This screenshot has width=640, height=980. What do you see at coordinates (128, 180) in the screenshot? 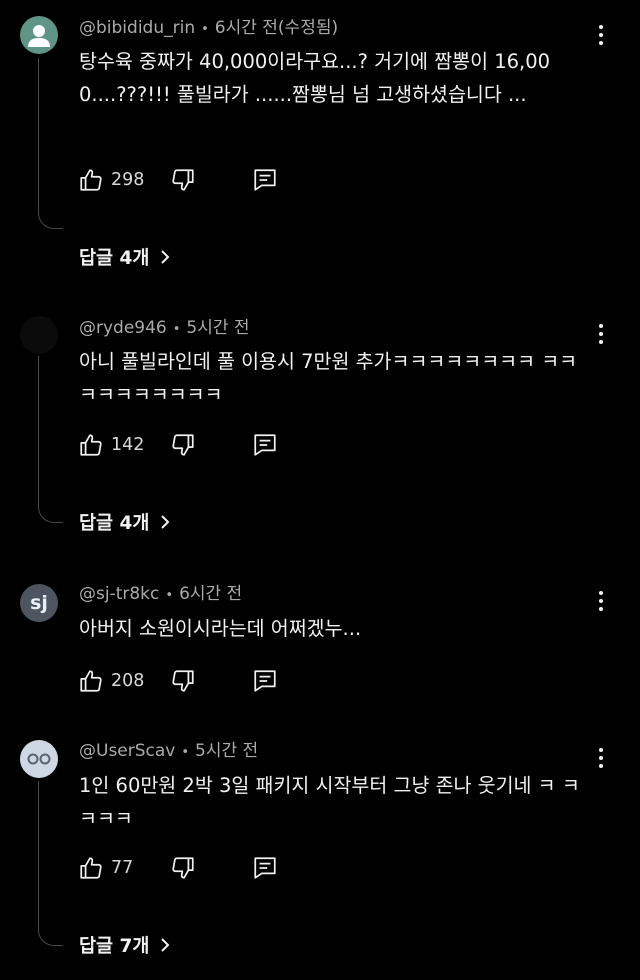
I see `like-count: 298` at bounding box center [128, 180].